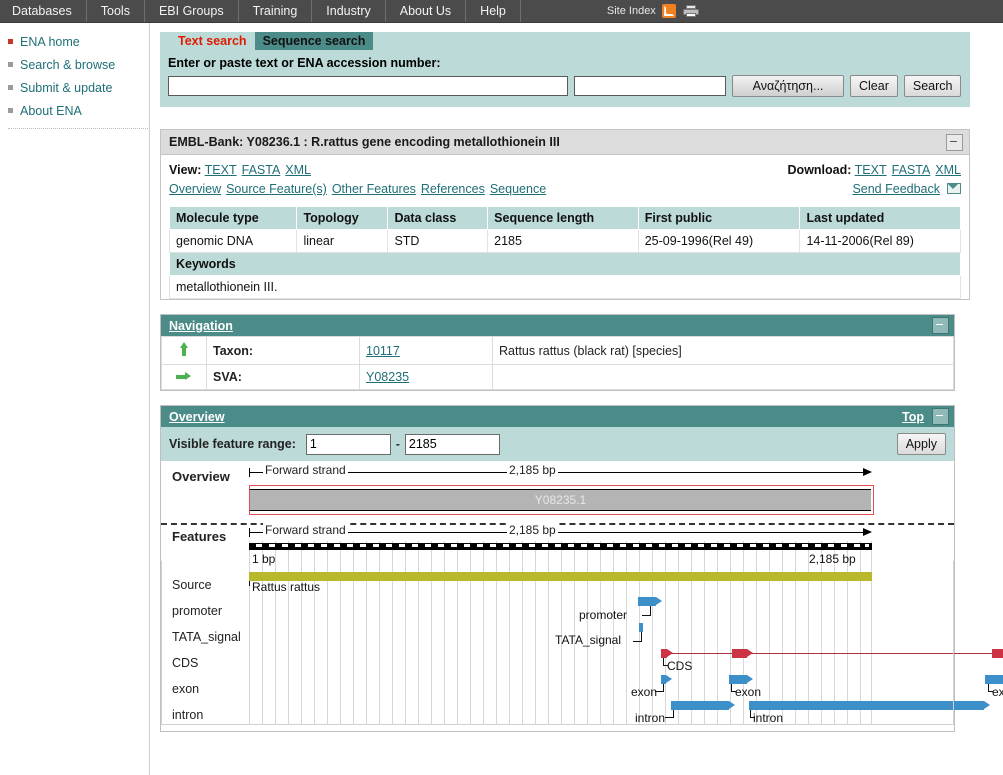  Describe the element at coordinates (650, 601) in the screenshot. I see `feature-promoter-bar` at that location.